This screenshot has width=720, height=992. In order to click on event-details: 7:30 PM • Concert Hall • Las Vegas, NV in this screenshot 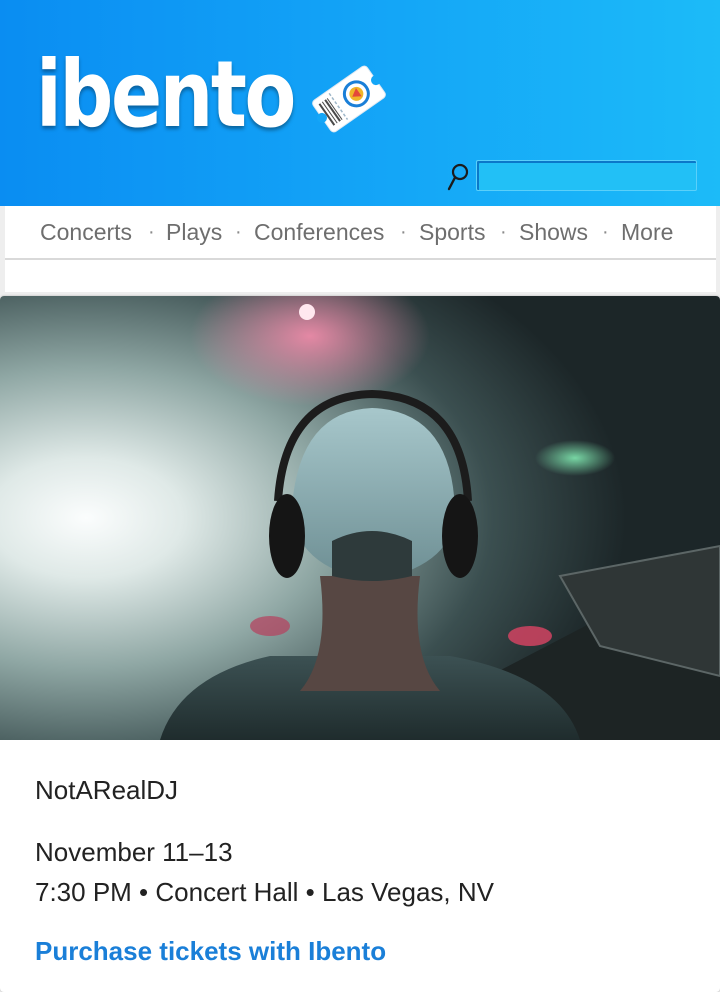, I will do `click(264, 892)`.